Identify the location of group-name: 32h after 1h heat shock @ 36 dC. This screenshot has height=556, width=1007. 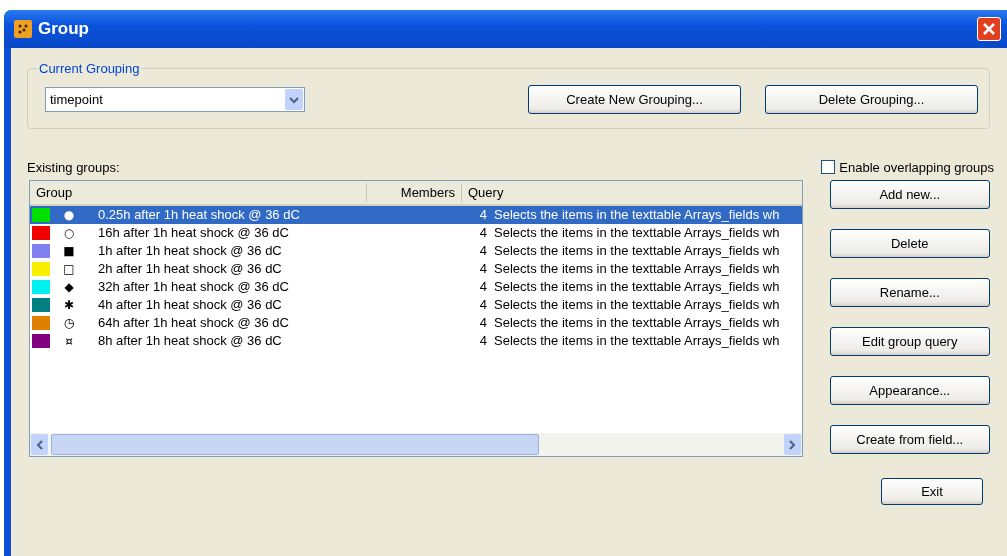
(194, 287).